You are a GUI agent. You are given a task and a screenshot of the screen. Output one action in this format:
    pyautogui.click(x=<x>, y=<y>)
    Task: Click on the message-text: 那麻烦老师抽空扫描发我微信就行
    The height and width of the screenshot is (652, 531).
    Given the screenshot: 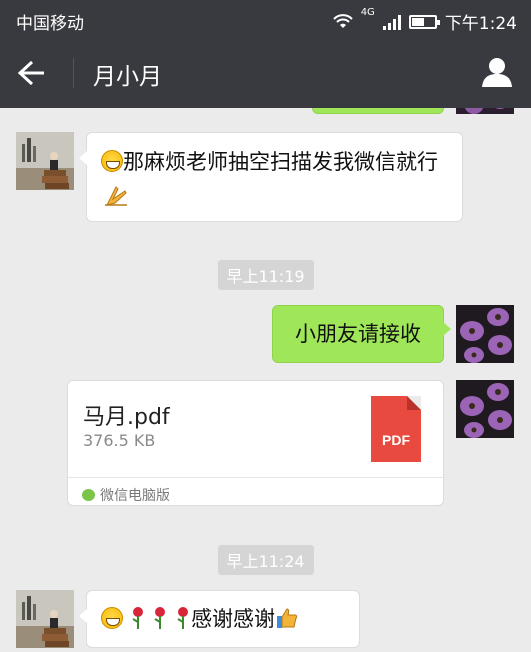 What is the action you would take?
    pyautogui.click(x=280, y=162)
    